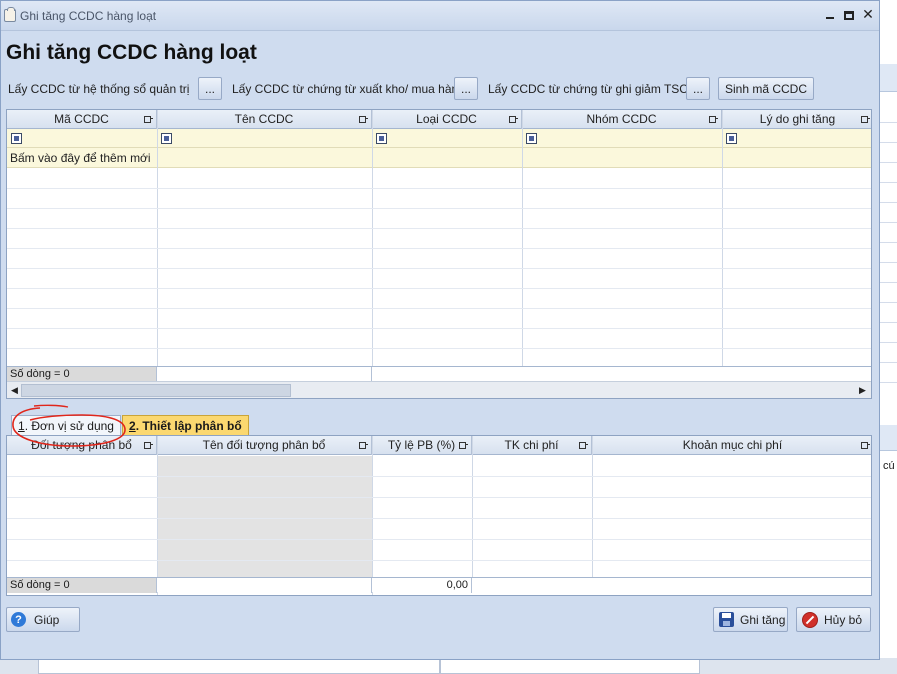 The image size is (897, 674). I want to click on column-header-ratio: Tỷ lệ PB (%), so click(422, 445).